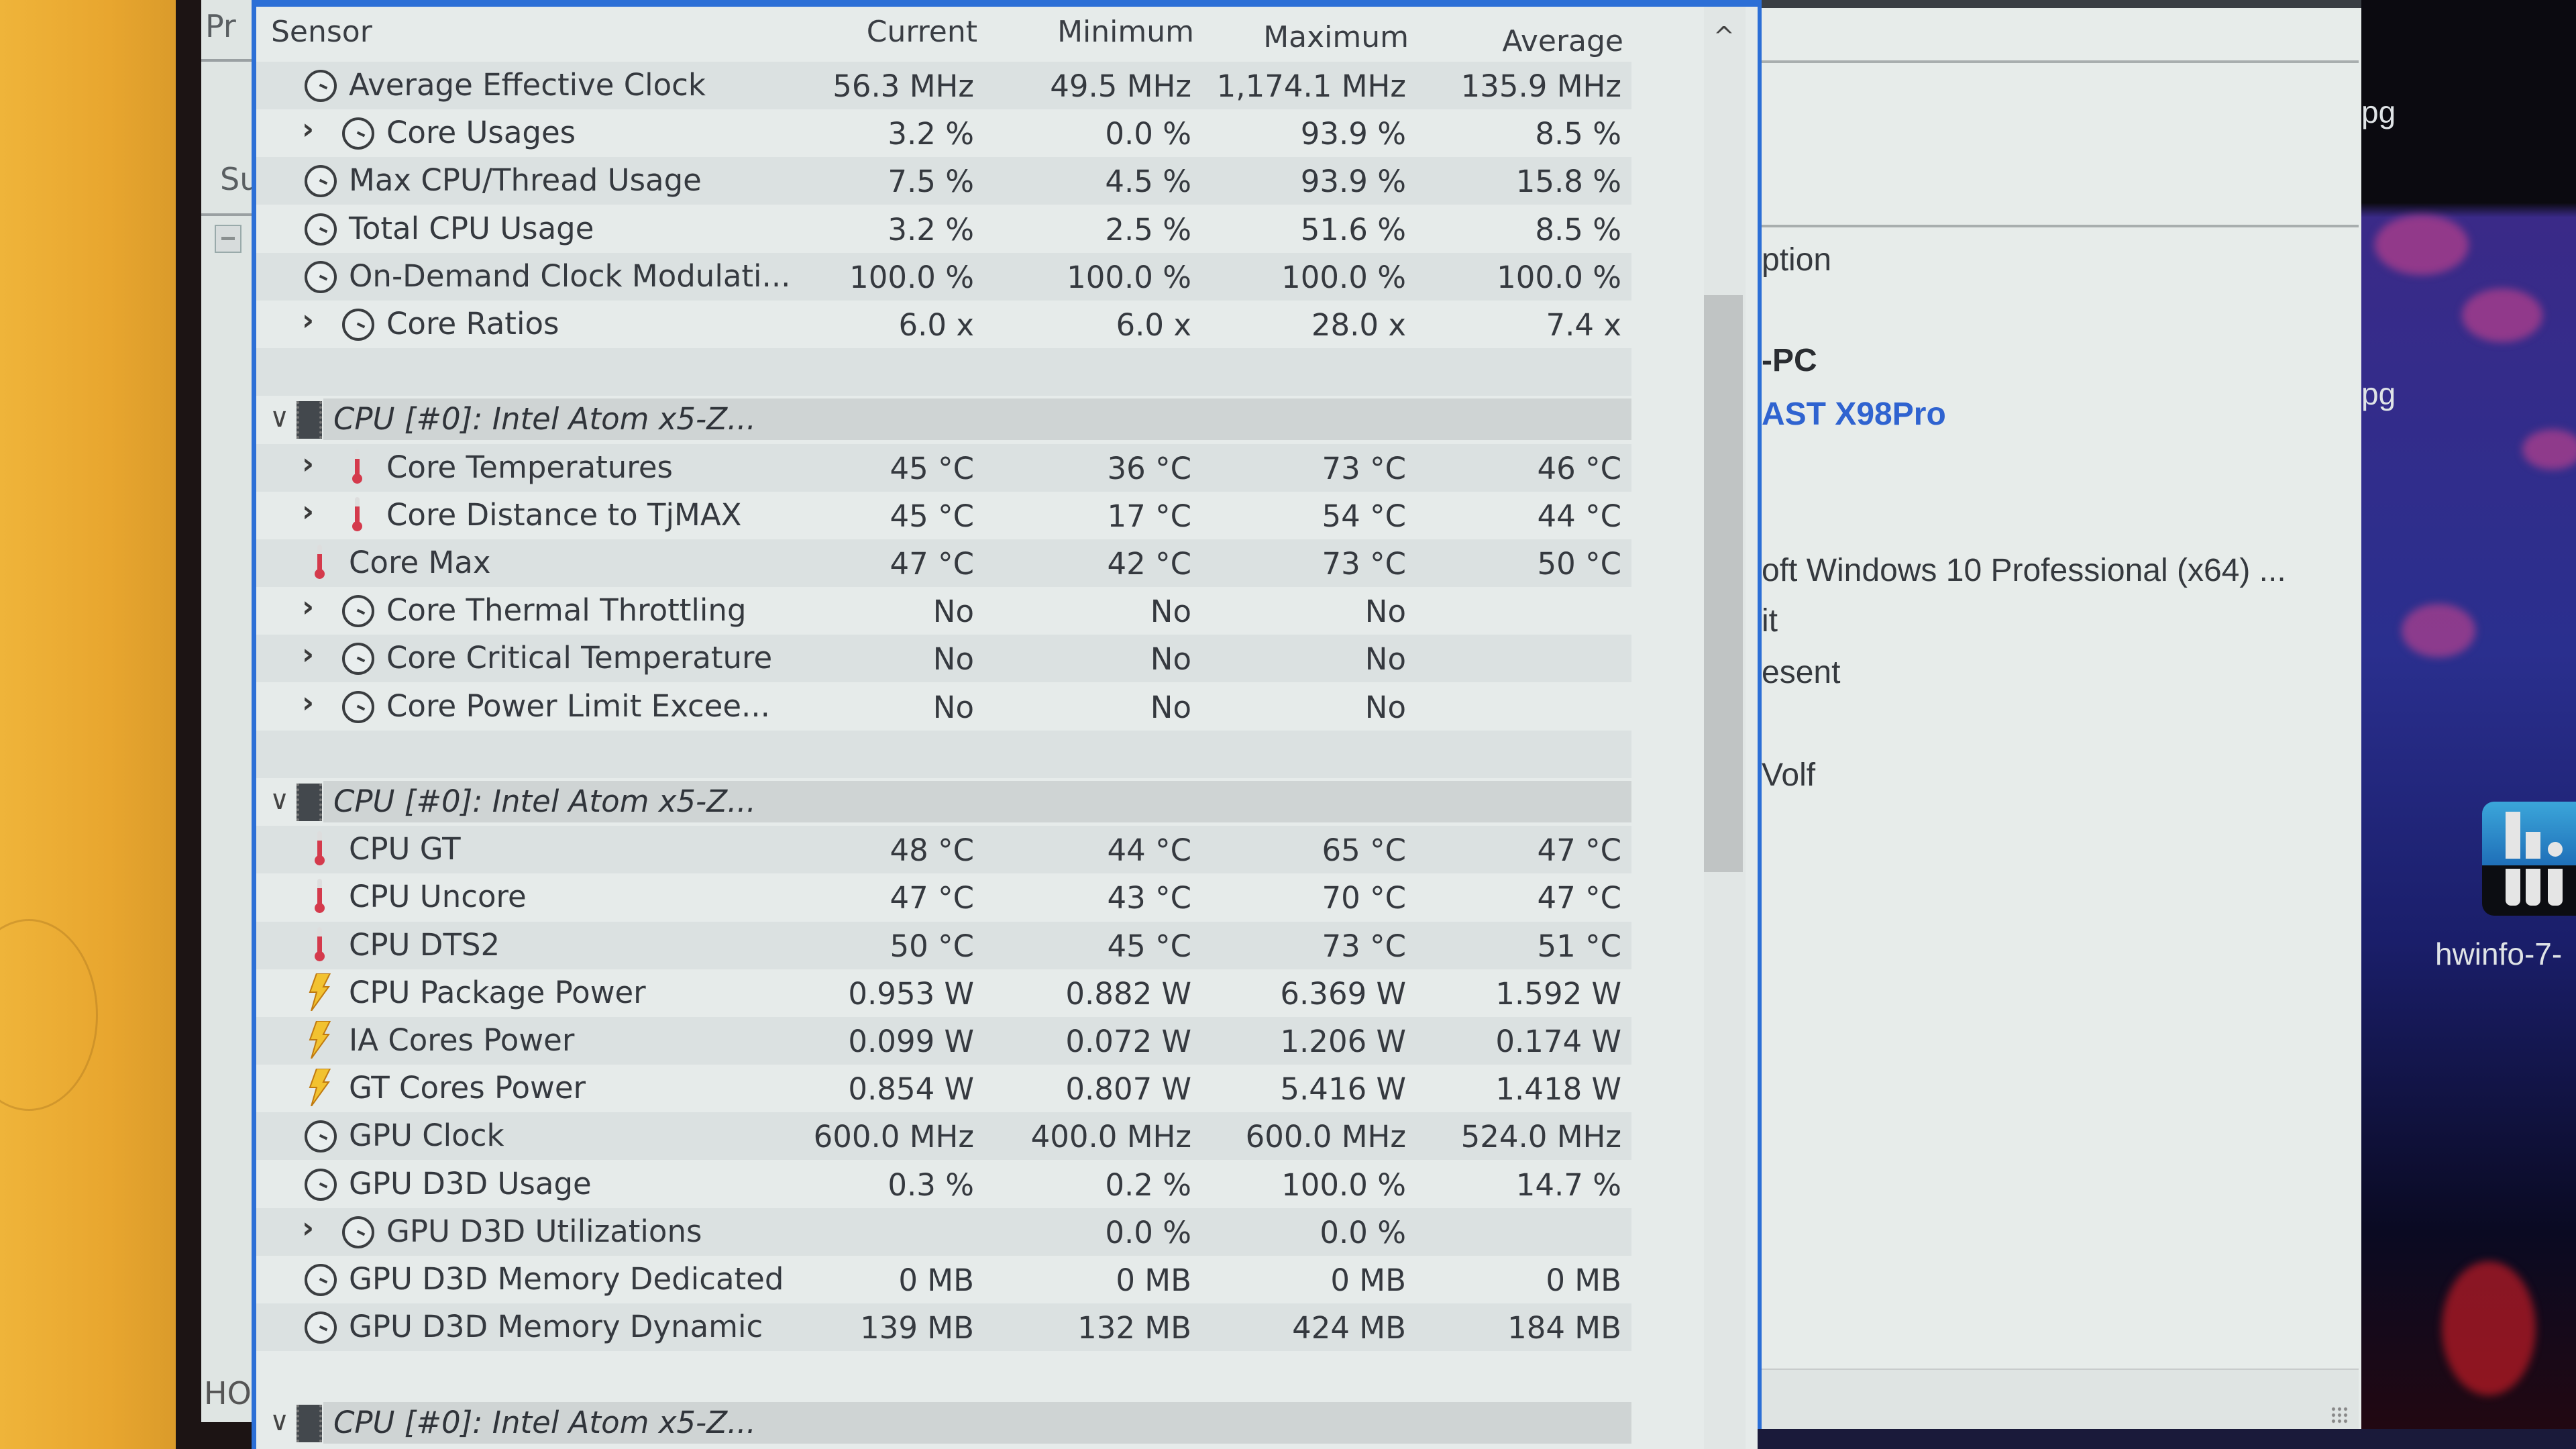  Describe the element at coordinates (566, 610) in the screenshot. I see `sensor-name: Core Thermal Throttling` at that location.